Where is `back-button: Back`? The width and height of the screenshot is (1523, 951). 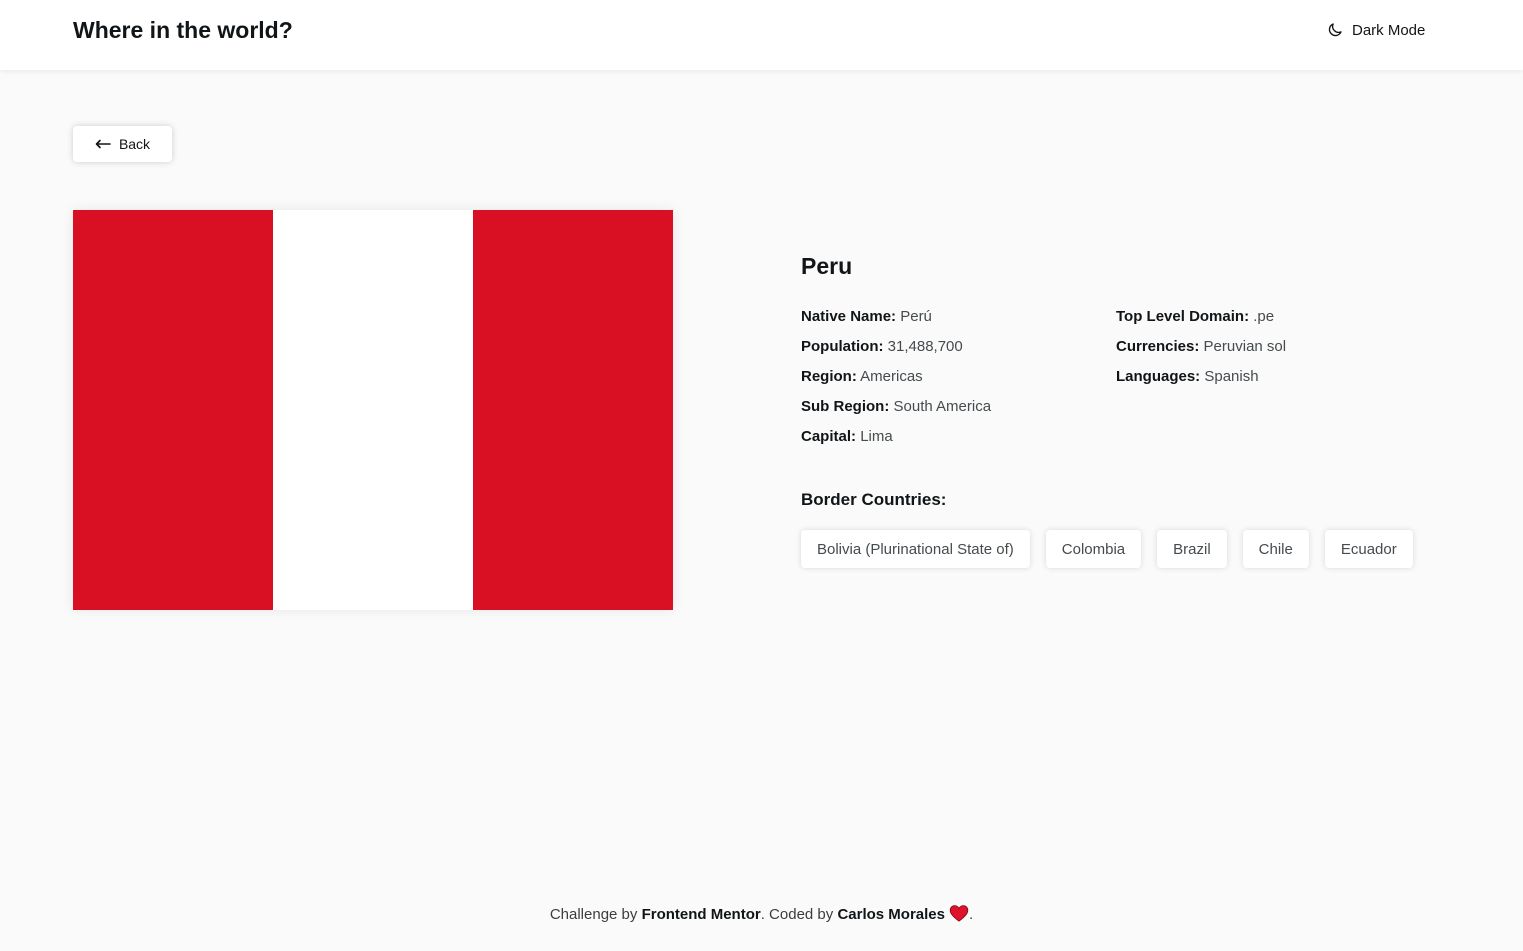 back-button: Back is located at coordinates (122, 144).